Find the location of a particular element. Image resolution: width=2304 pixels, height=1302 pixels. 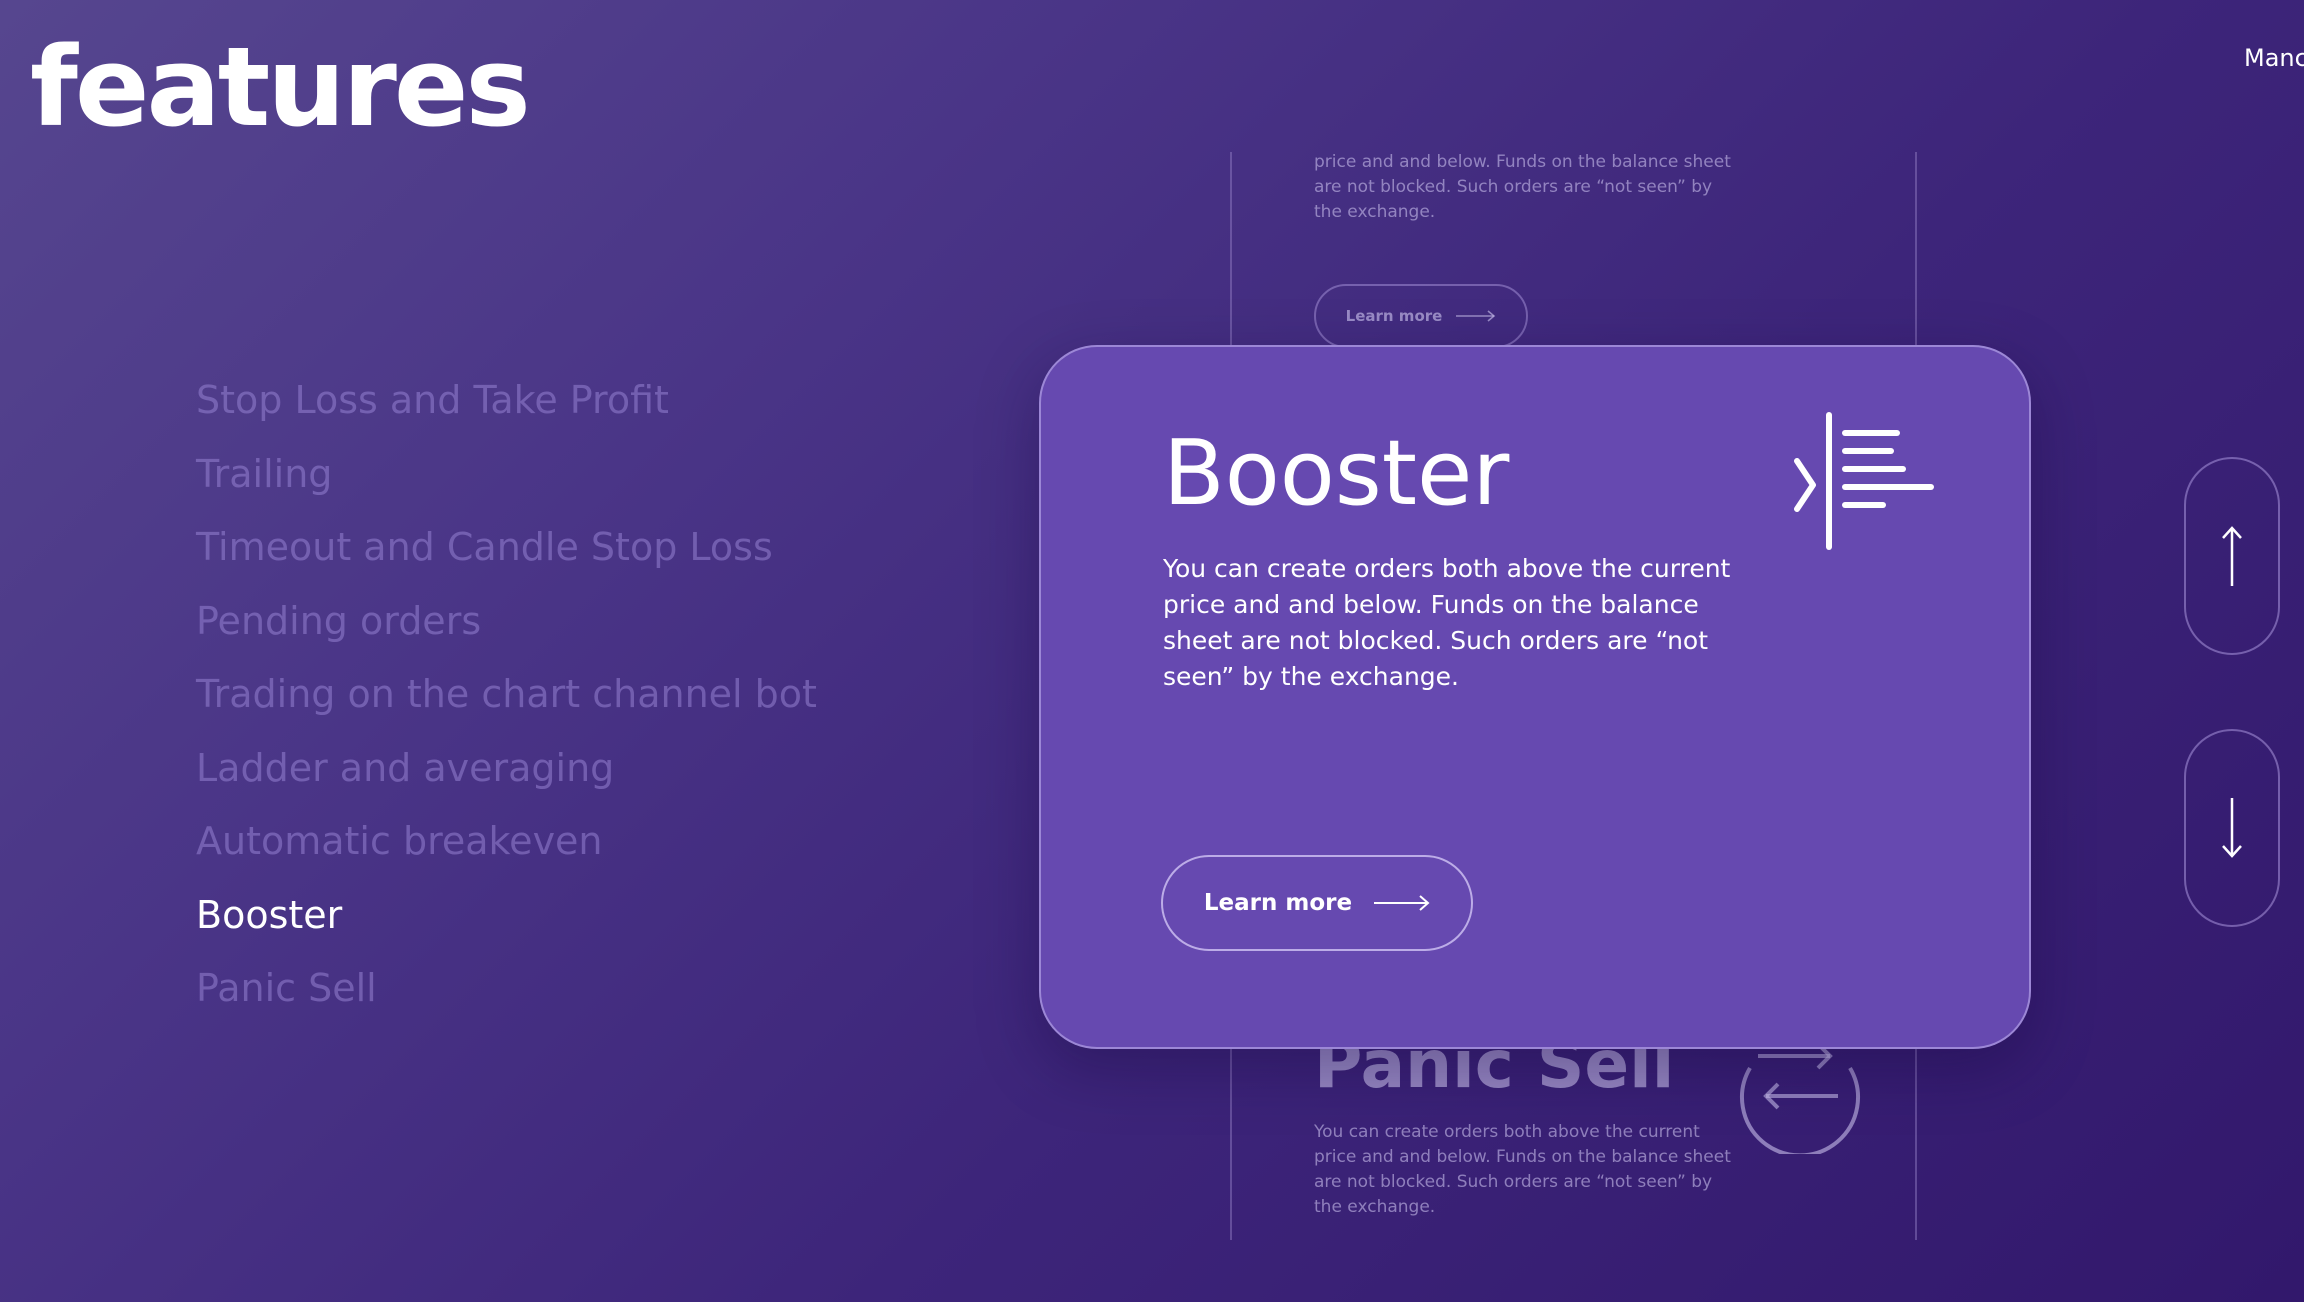

feature-item-stop-loss-take-profit: Stop Loss and Take Profit is located at coordinates (506, 409).